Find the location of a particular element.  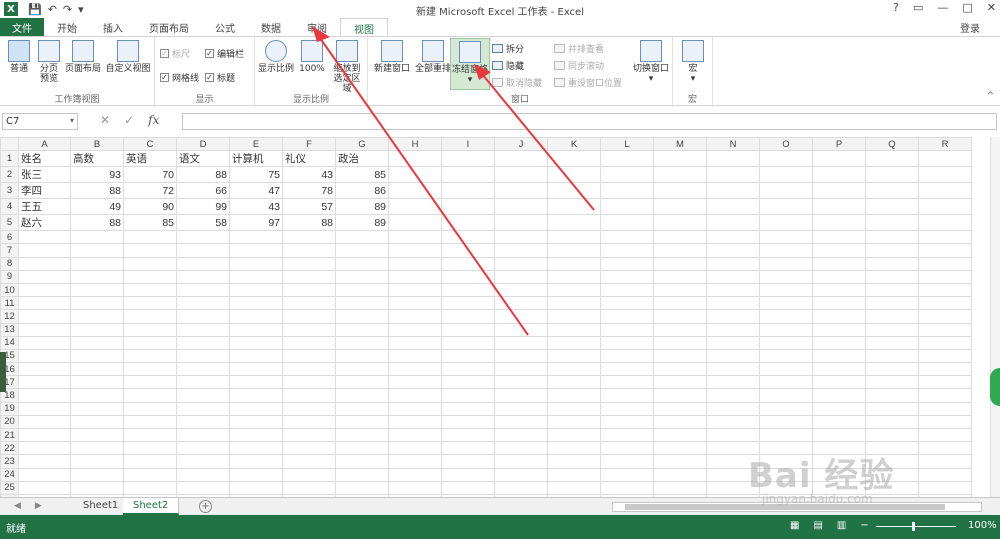

column-header: B is located at coordinates (97, 144).